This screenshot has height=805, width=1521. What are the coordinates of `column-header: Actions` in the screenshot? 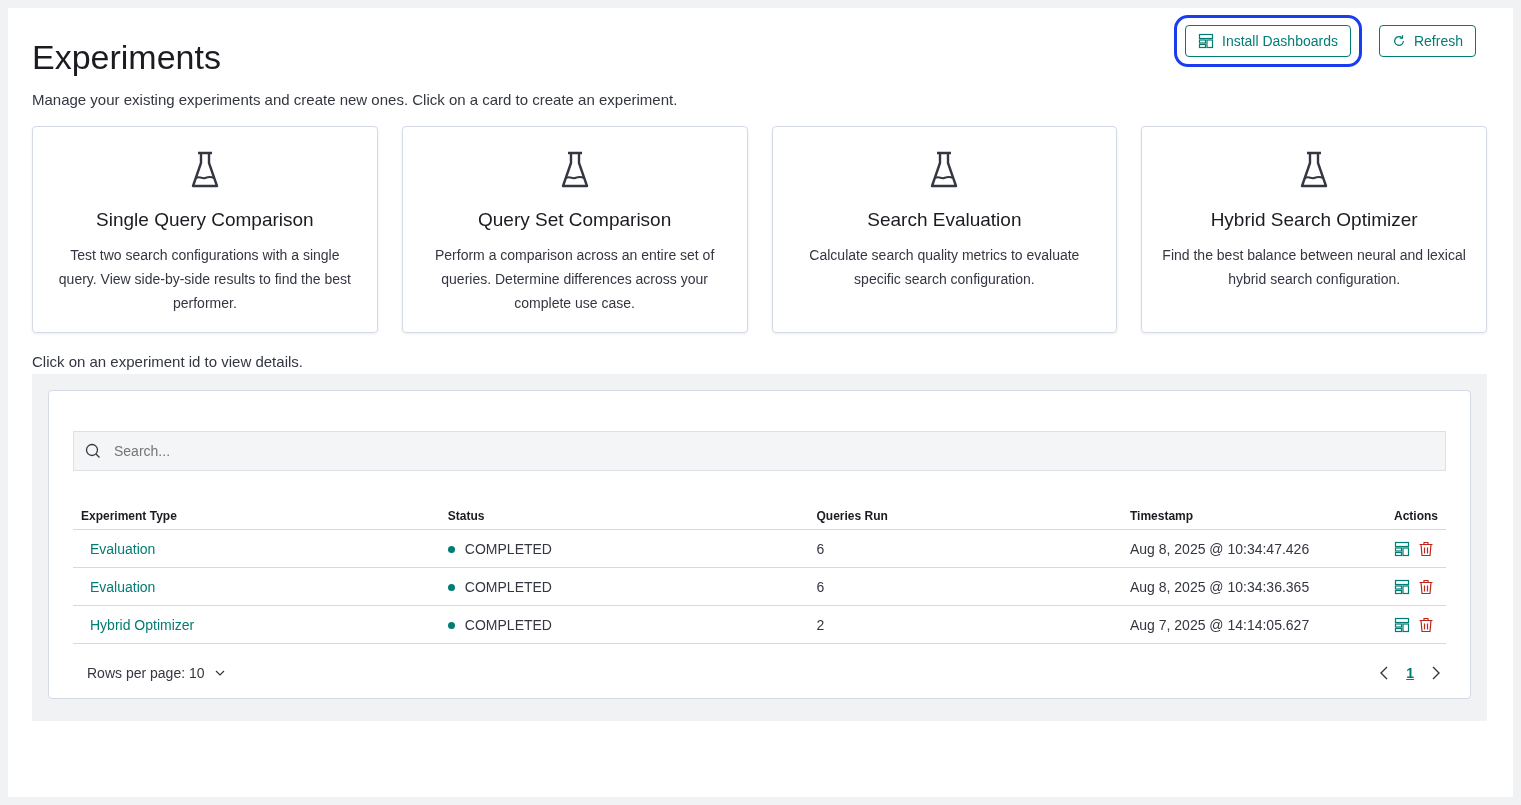 It's located at (1416, 516).